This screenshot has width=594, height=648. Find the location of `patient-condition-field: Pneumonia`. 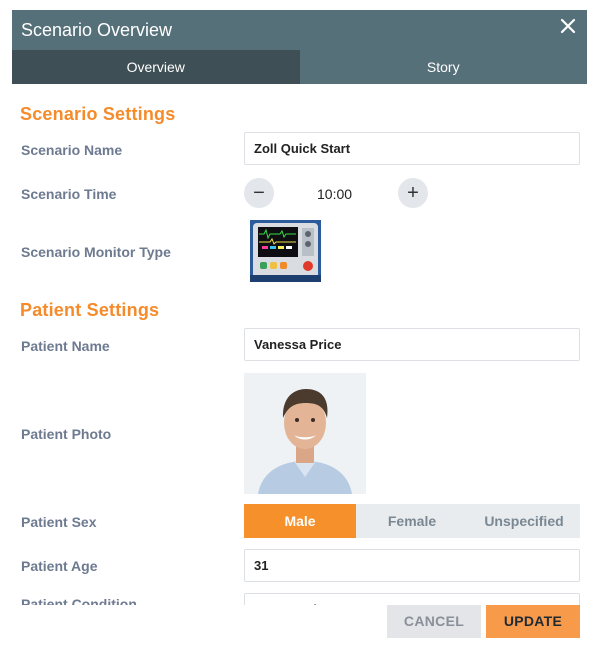

patient-condition-field: Pneumonia is located at coordinates (412, 599).